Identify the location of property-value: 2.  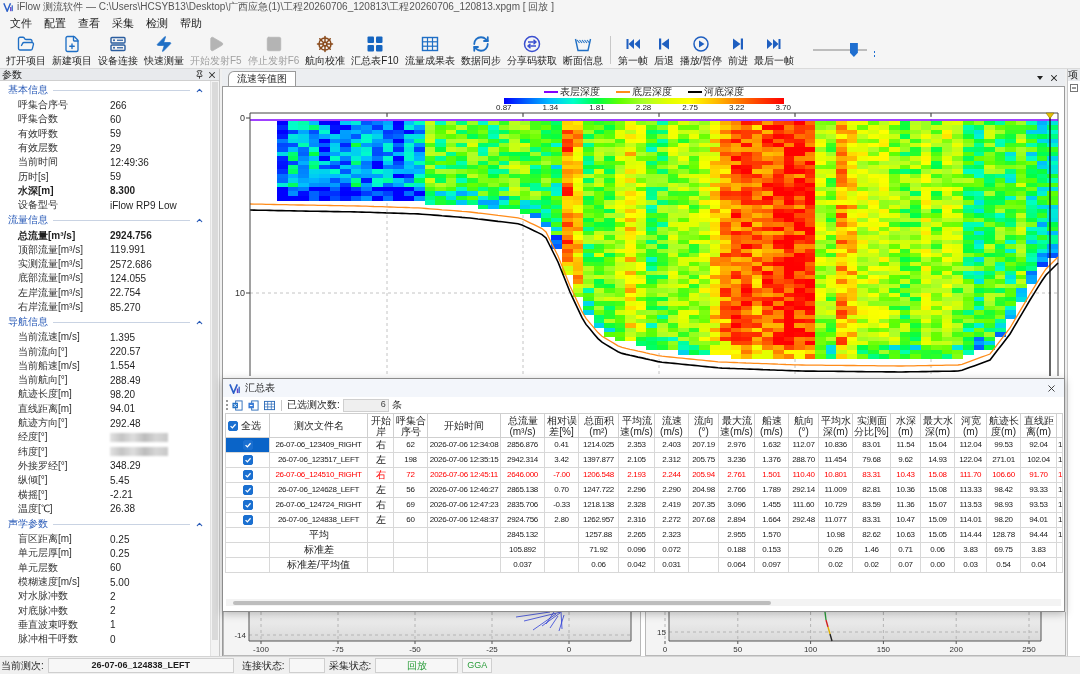
(113, 611).